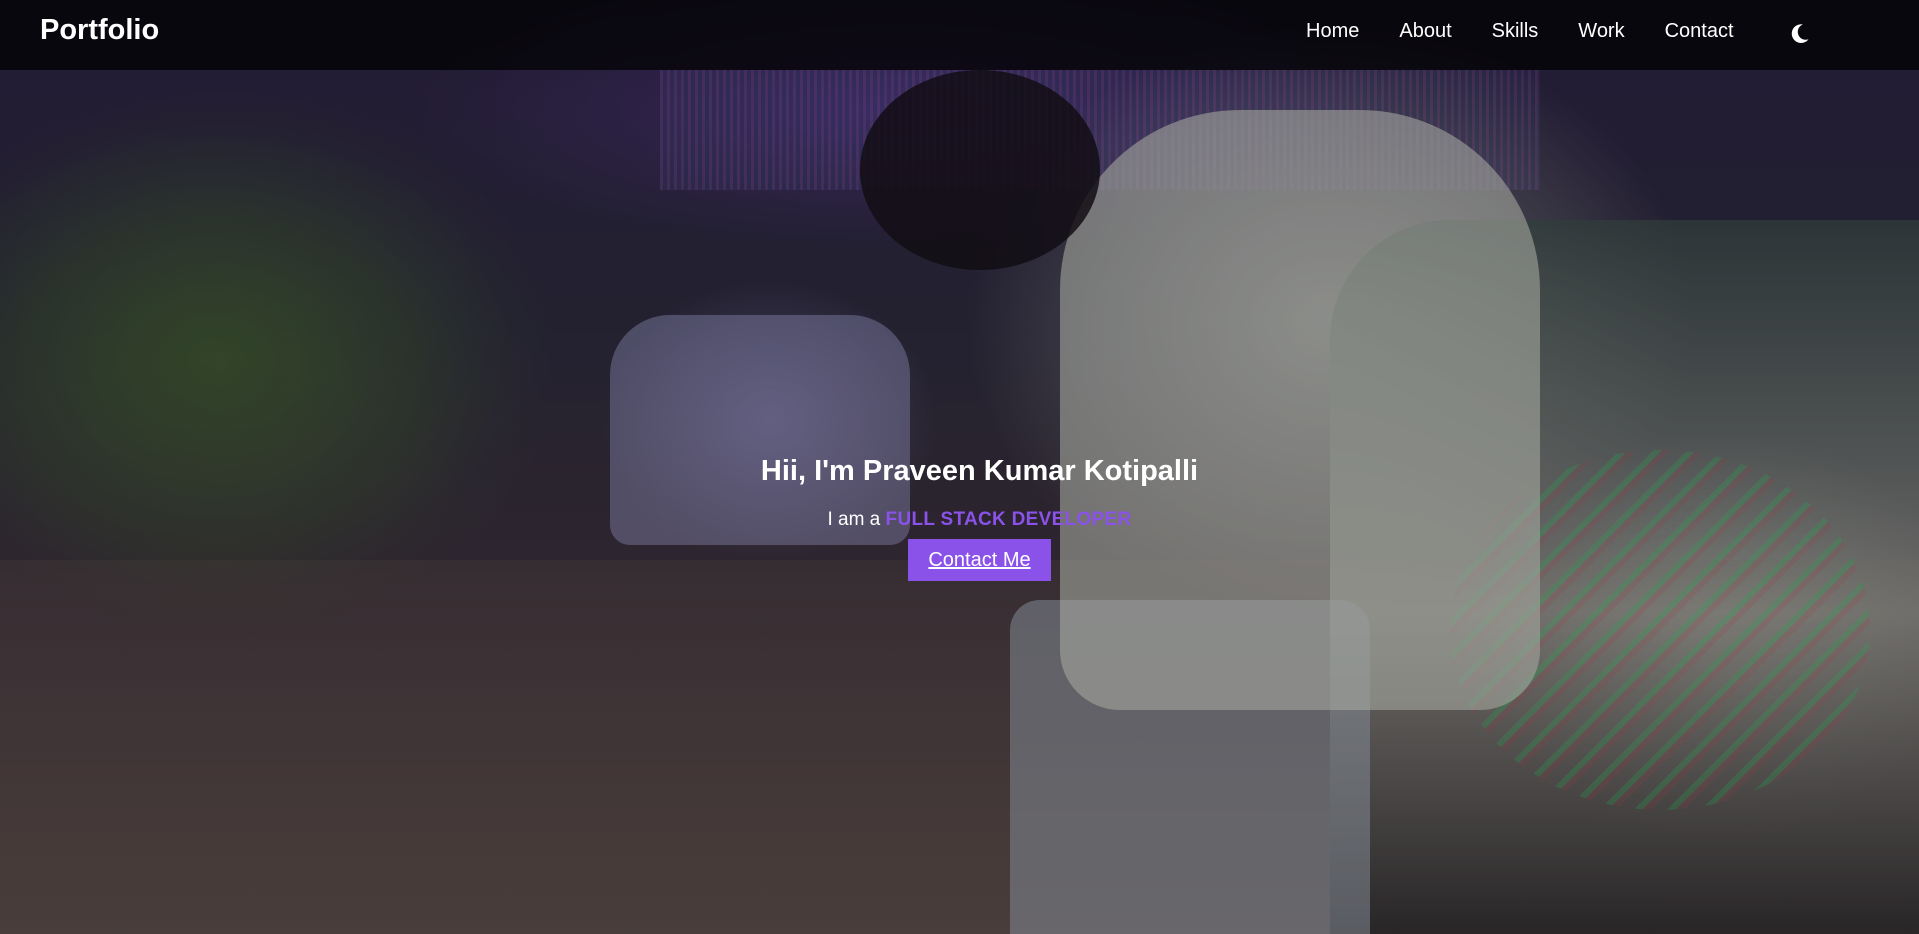  Describe the element at coordinates (1601, 31) in the screenshot. I see `nav-link-work: Work` at that location.